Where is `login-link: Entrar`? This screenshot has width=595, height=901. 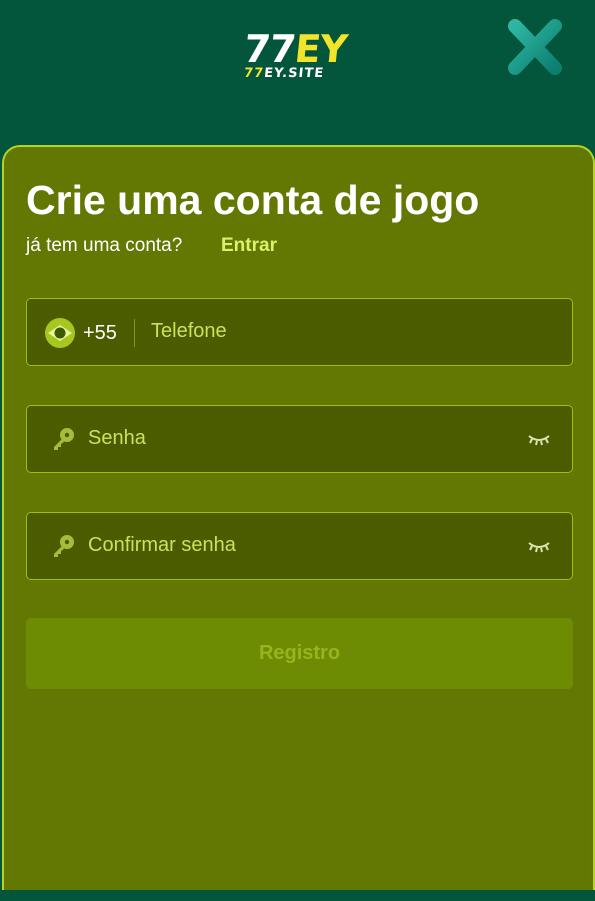 login-link: Entrar is located at coordinates (249, 246).